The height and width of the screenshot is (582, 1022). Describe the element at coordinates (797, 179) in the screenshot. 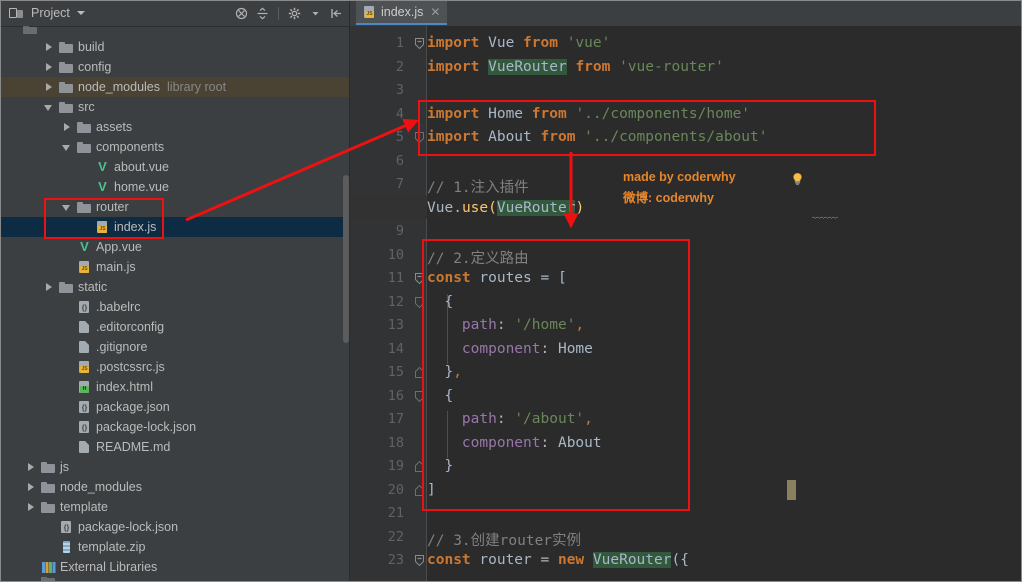

I see `lightbulb-icon` at that location.